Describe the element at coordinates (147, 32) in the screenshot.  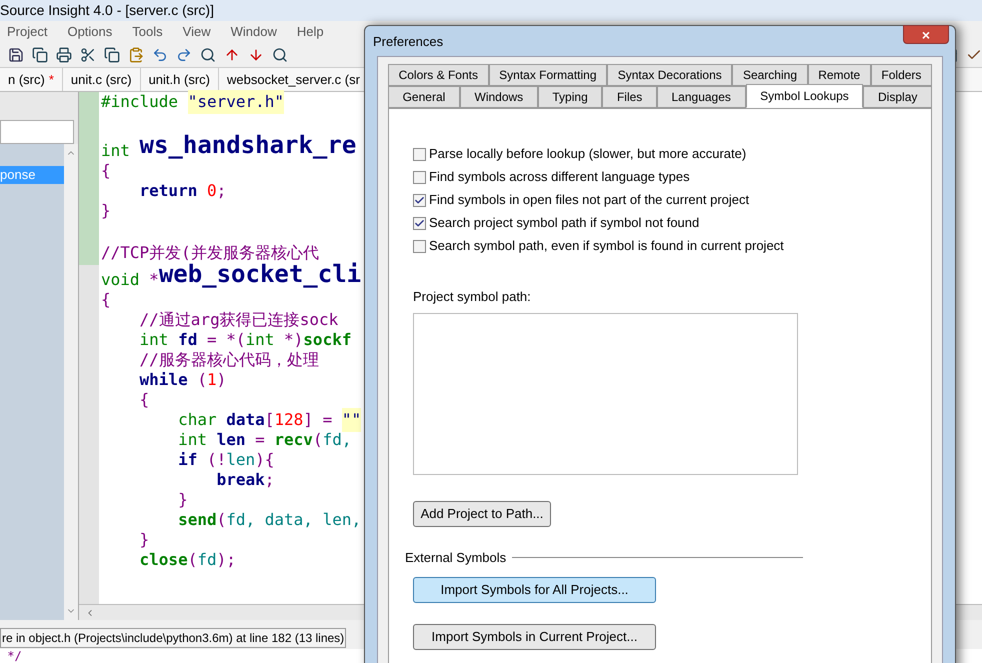
I see `menu-item: Tools` at that location.